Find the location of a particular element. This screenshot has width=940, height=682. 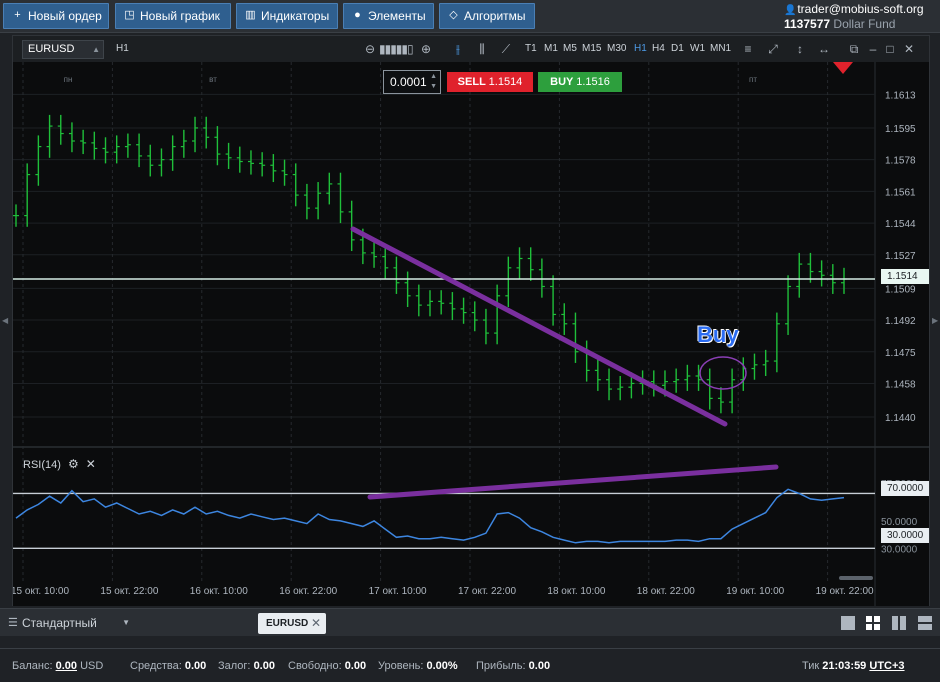

algorithms-button: ◇ Алгоритмы is located at coordinates (487, 16).